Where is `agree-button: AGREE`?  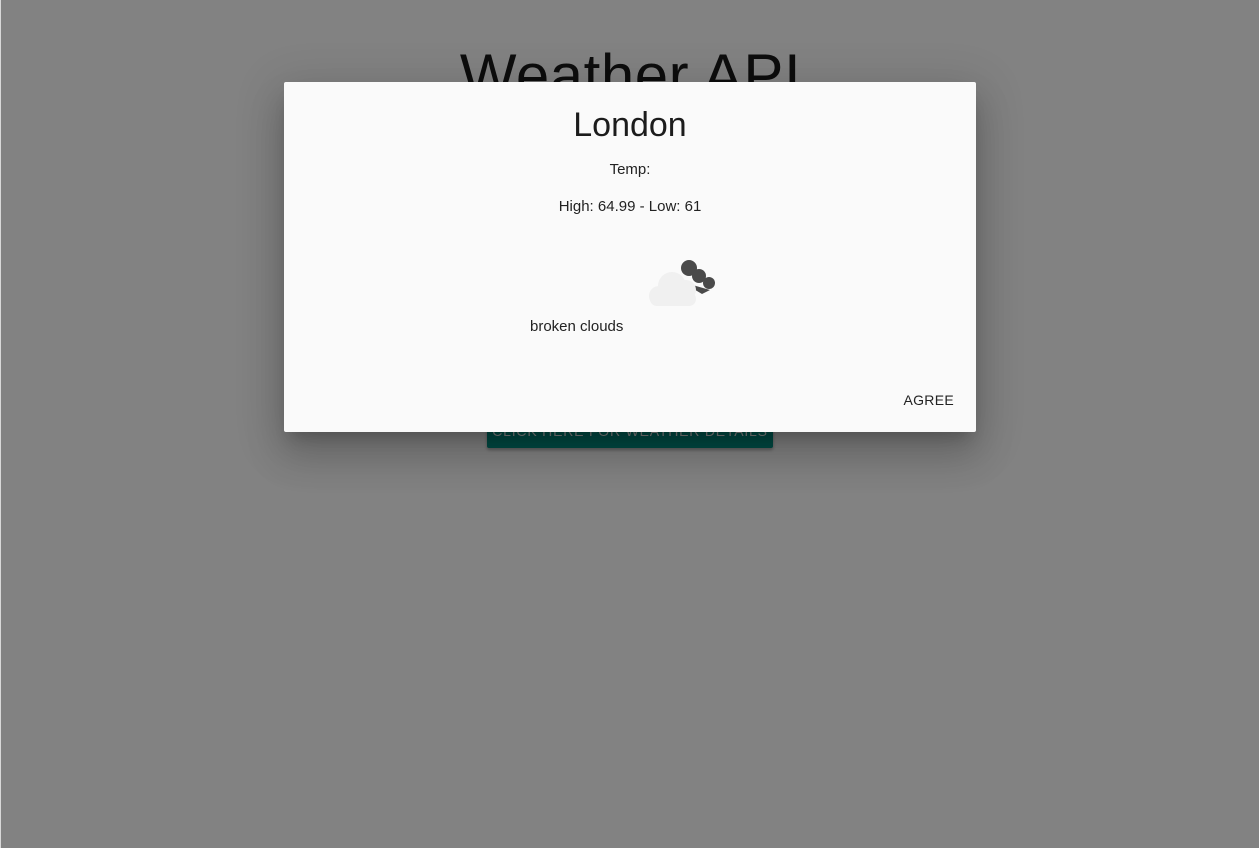
agree-button: AGREE is located at coordinates (928, 400).